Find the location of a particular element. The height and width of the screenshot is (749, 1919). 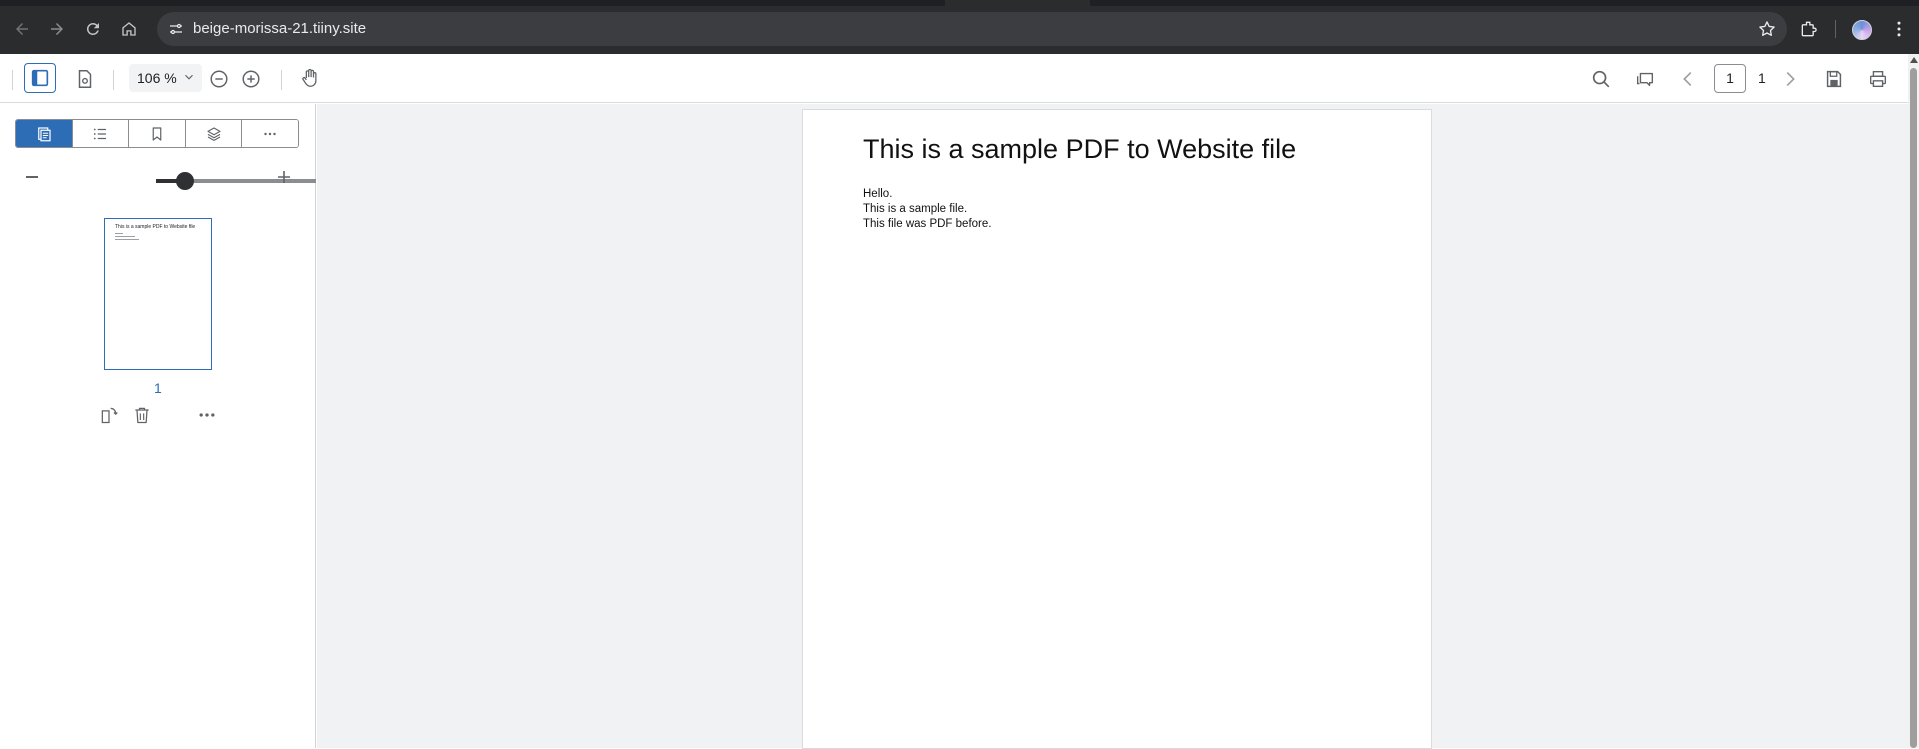

previous-page-button is located at coordinates (1688, 79).